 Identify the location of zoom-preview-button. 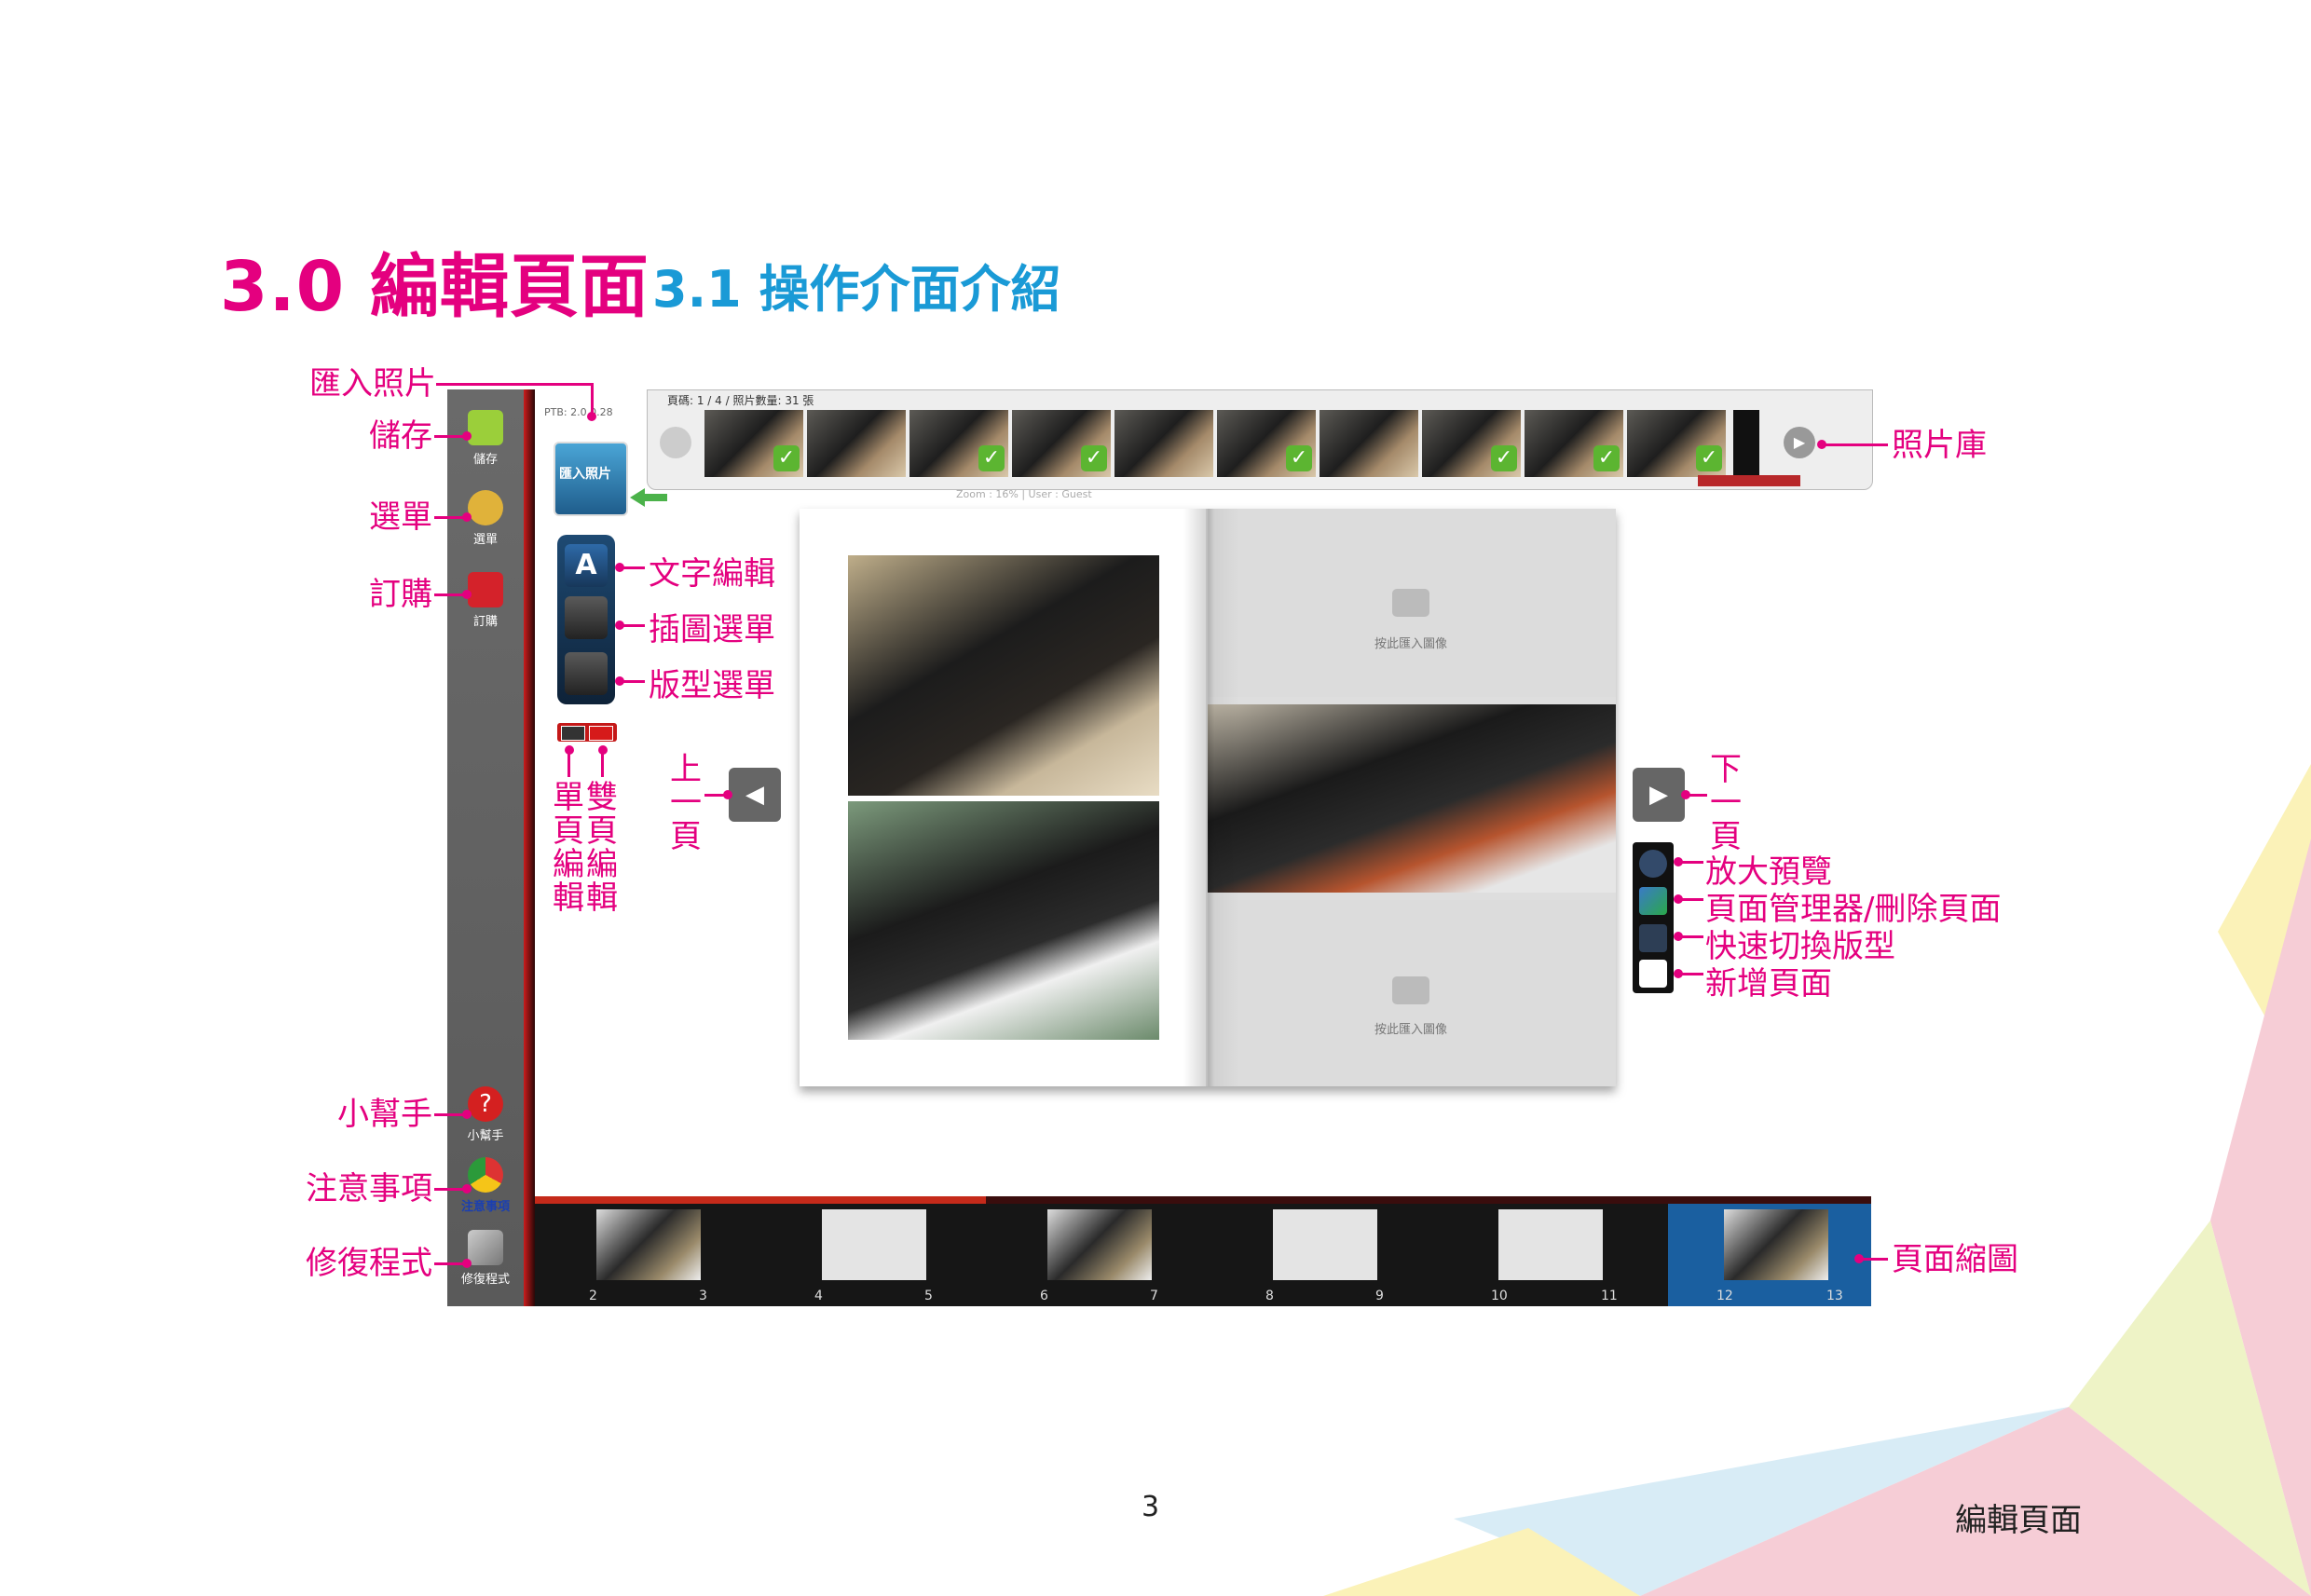
(1653, 864).